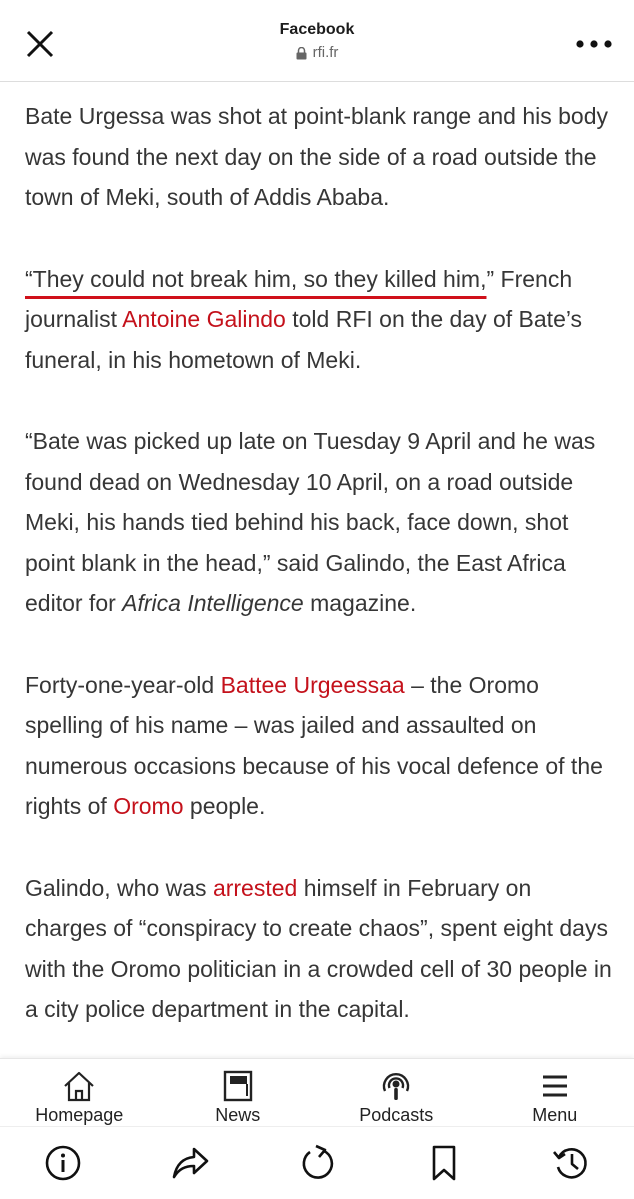 The image size is (634, 1199). Describe the element at coordinates (204, 319) in the screenshot. I see `link-antoine-galindo: Antoine Galindo` at that location.